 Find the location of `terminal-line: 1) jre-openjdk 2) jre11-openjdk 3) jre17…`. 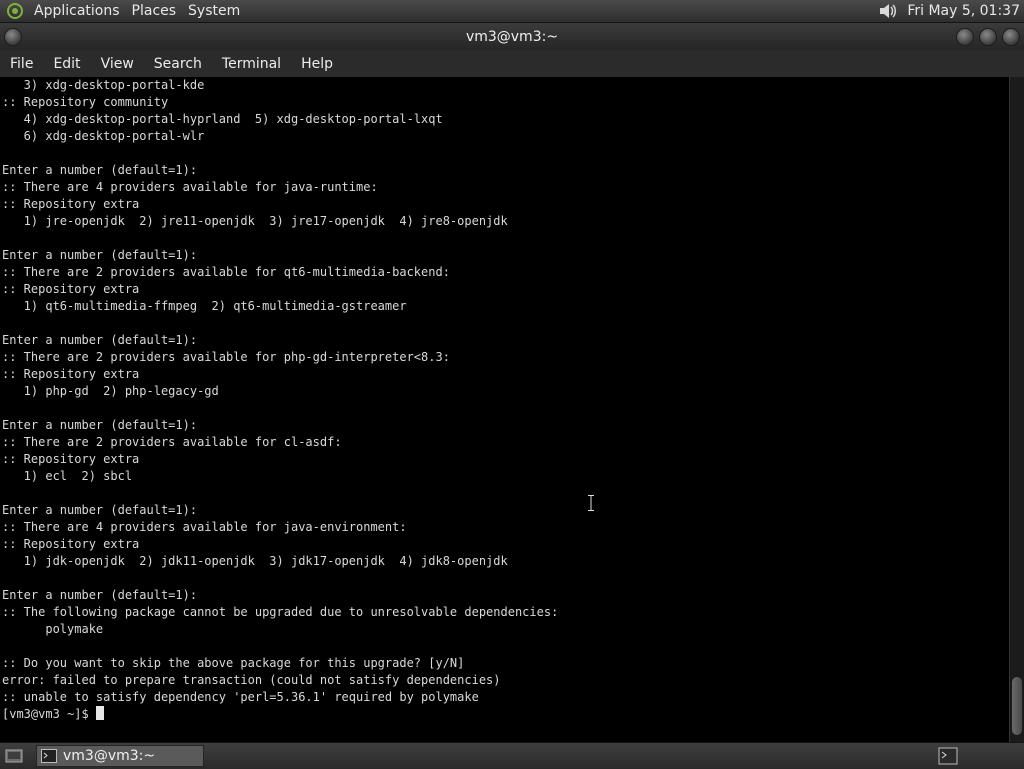

terminal-line: 1) jre-openjdk 2) jre11-openjdk 3) jre17… is located at coordinates (255, 221).